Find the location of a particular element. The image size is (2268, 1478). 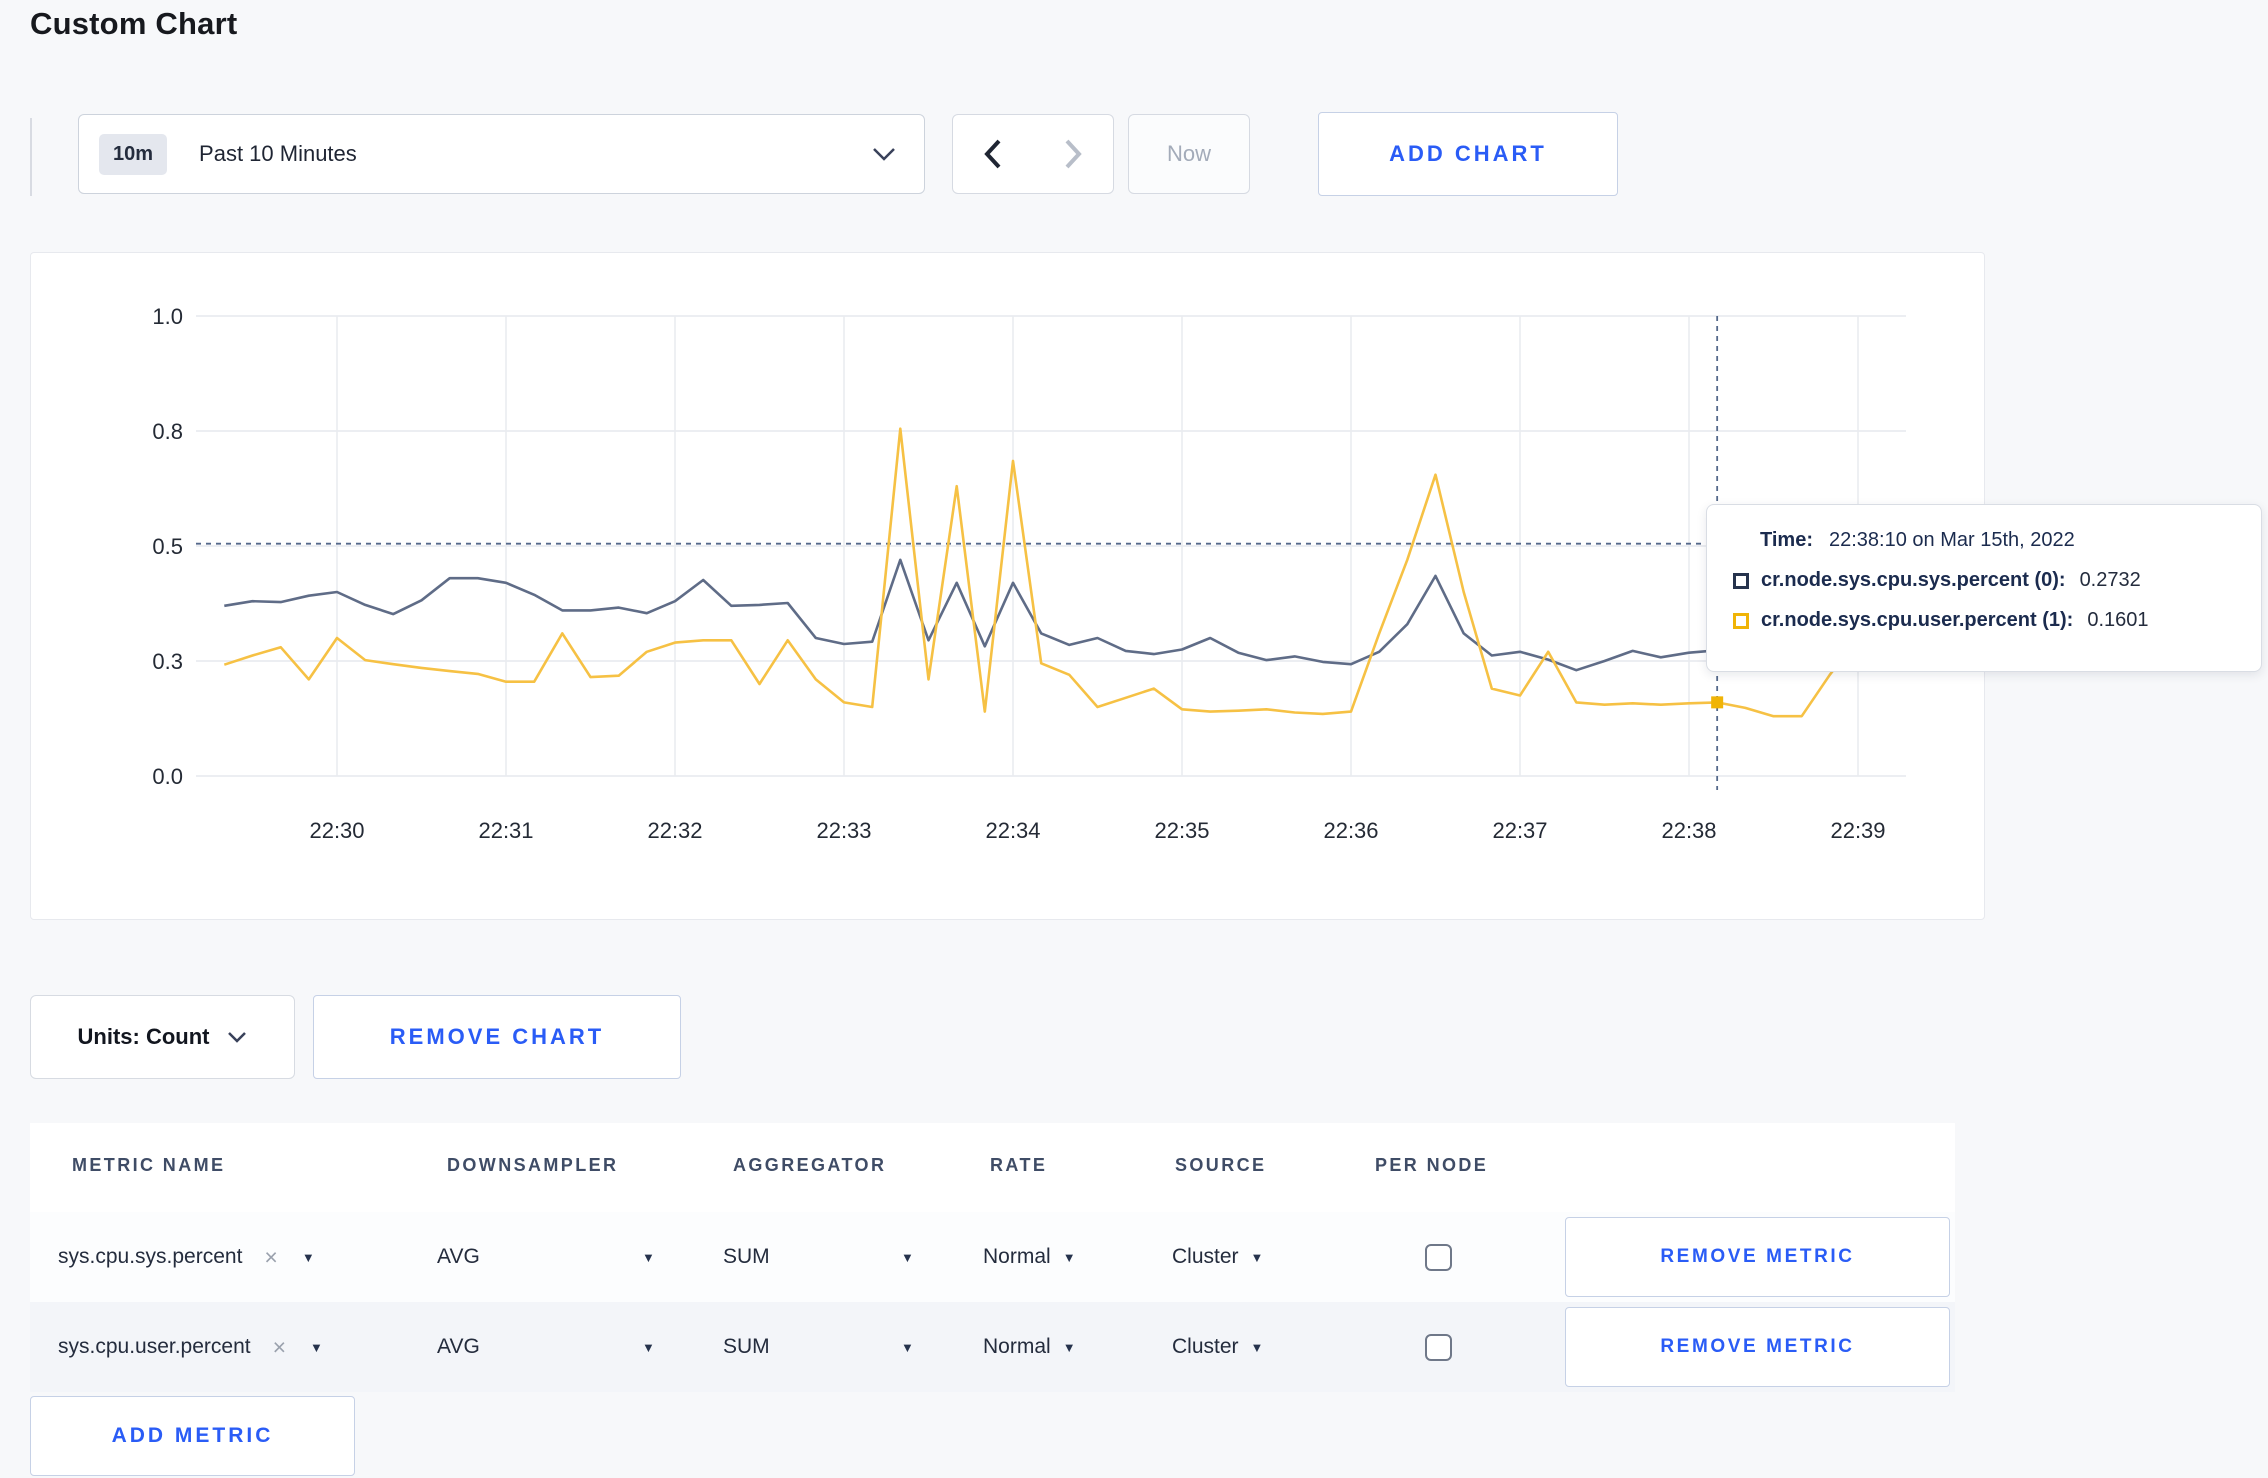

page-title: Custom Chart is located at coordinates (134, 23).